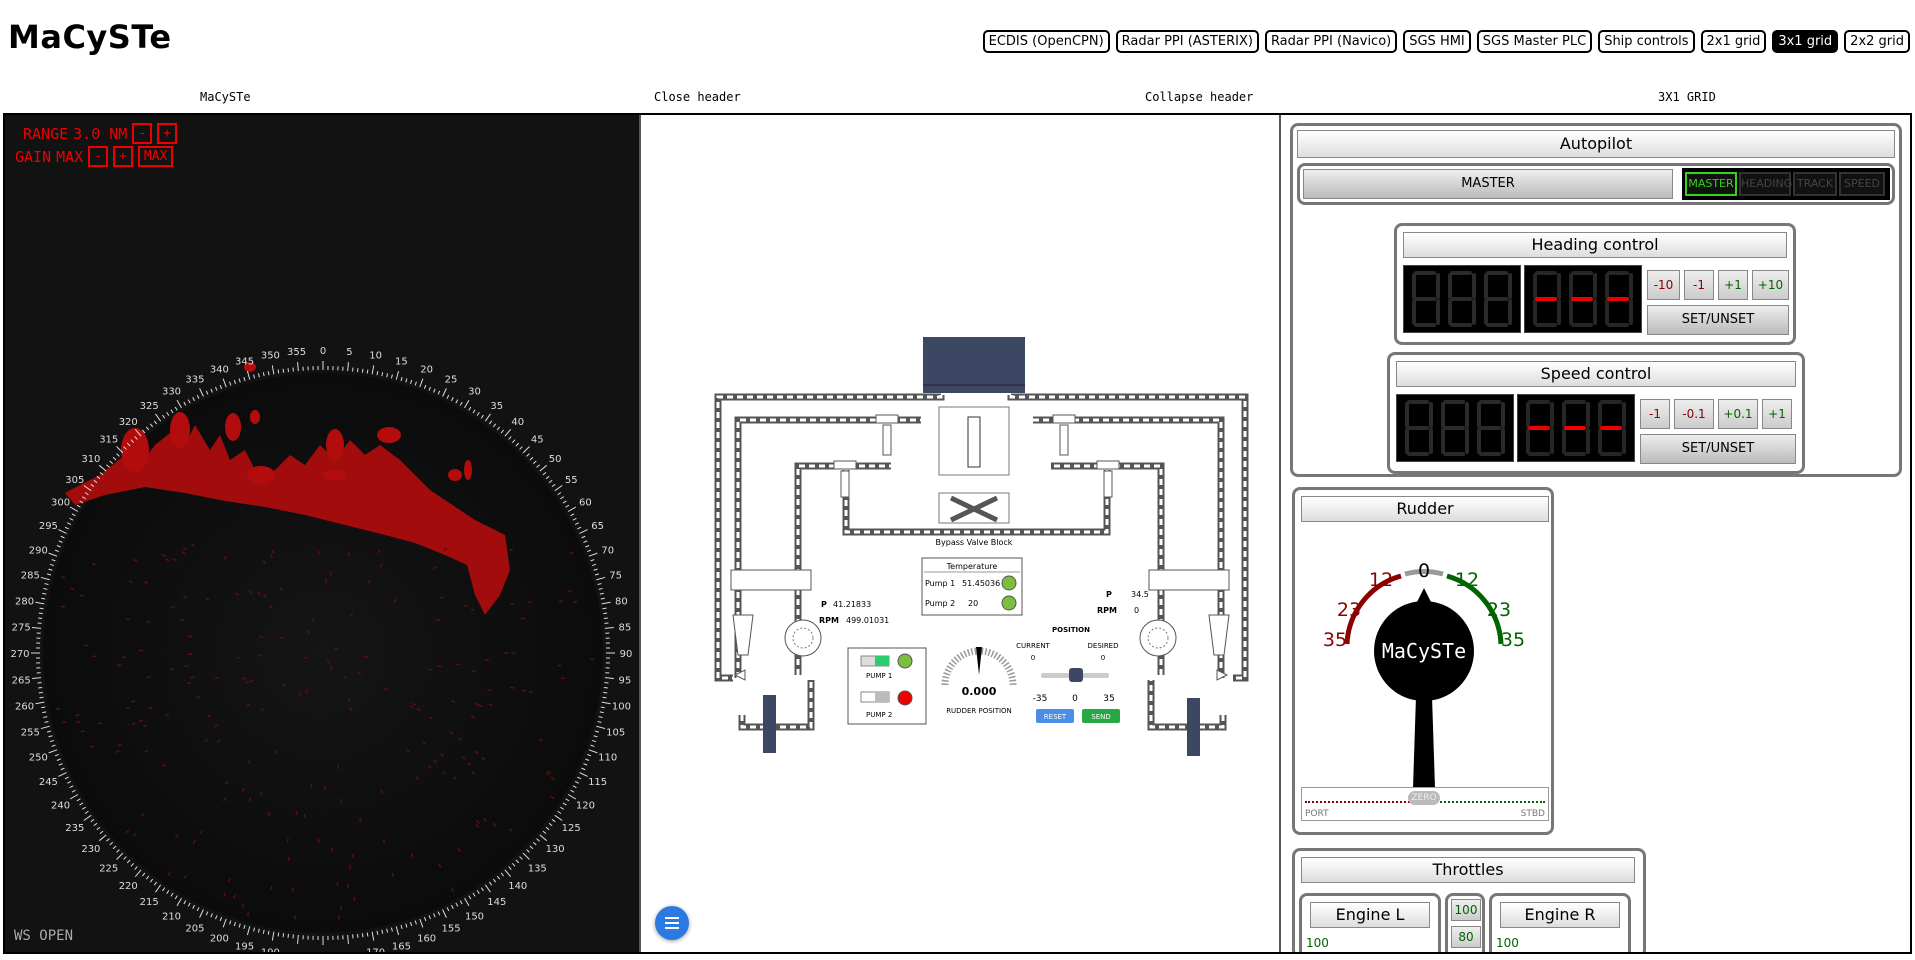 The width and height of the screenshot is (1915, 960). What do you see at coordinates (824, 604) in the screenshot?
I see `svg-text: P` at bounding box center [824, 604].